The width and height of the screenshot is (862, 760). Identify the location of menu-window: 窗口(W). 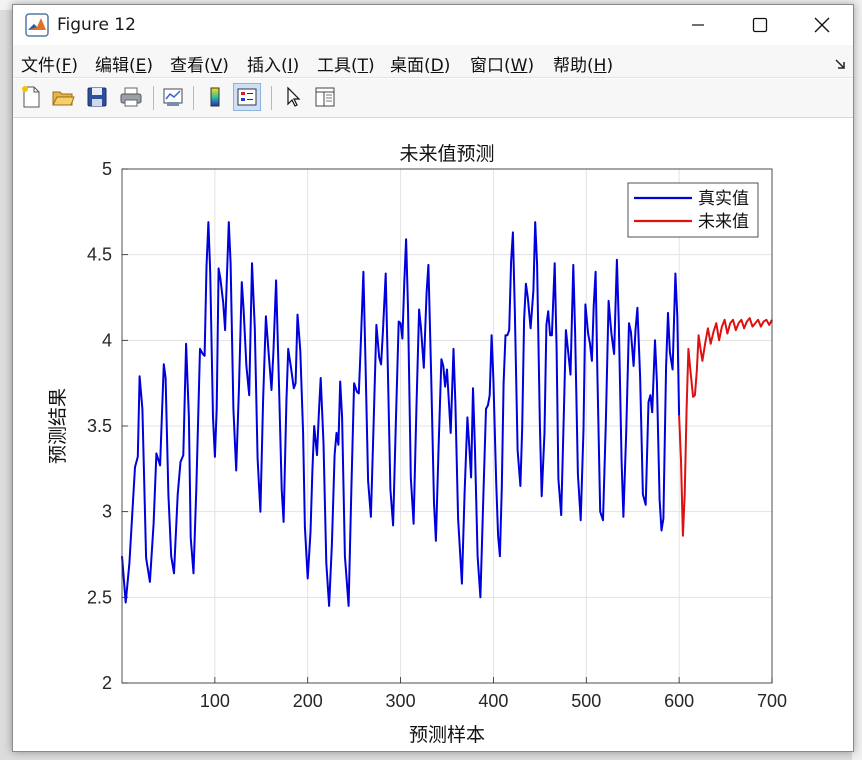
(502, 63).